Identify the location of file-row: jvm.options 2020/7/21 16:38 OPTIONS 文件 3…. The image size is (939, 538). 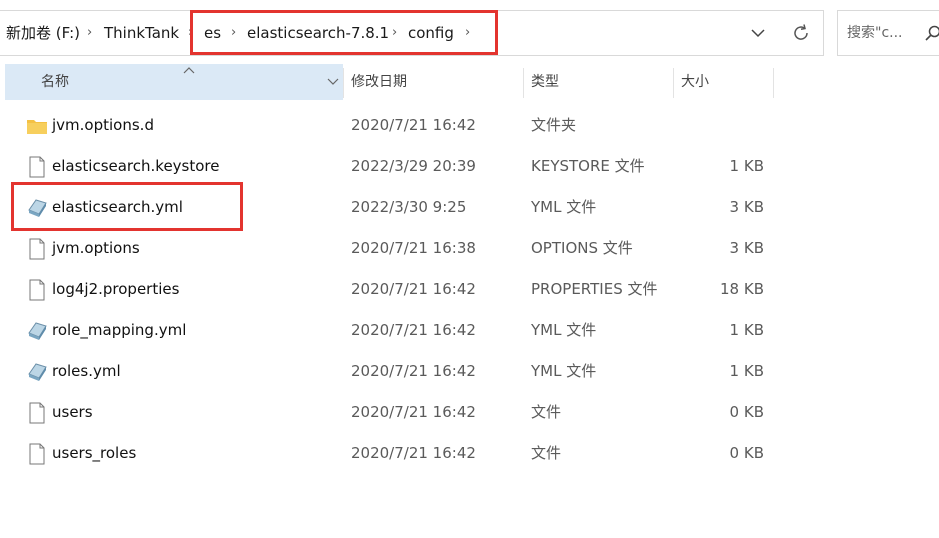
(469, 248).